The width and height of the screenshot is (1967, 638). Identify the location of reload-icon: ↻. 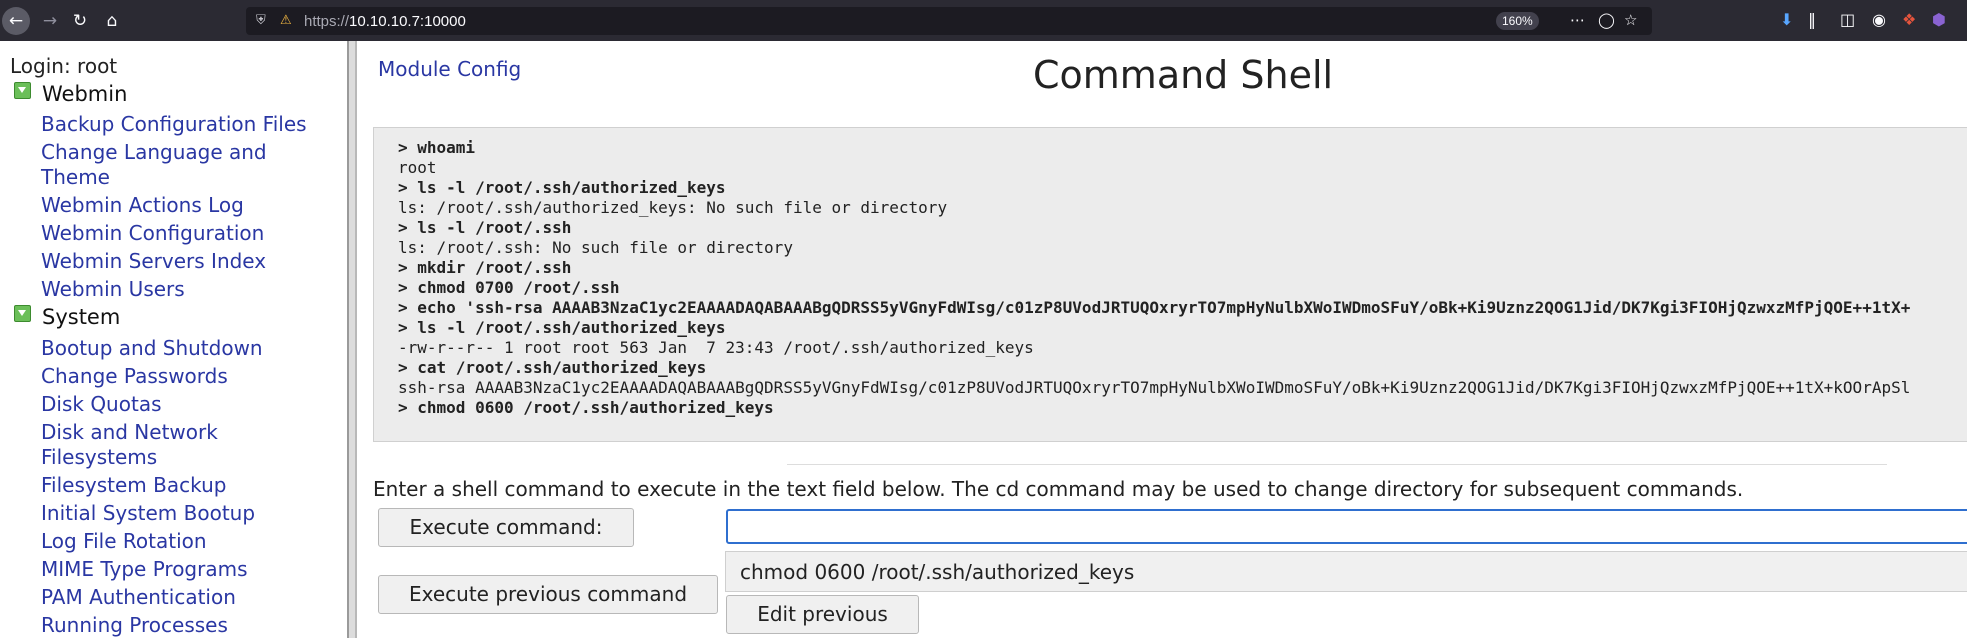
(80, 21).